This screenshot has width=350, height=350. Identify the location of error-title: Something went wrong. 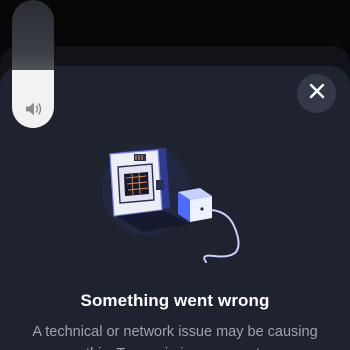
(175, 300).